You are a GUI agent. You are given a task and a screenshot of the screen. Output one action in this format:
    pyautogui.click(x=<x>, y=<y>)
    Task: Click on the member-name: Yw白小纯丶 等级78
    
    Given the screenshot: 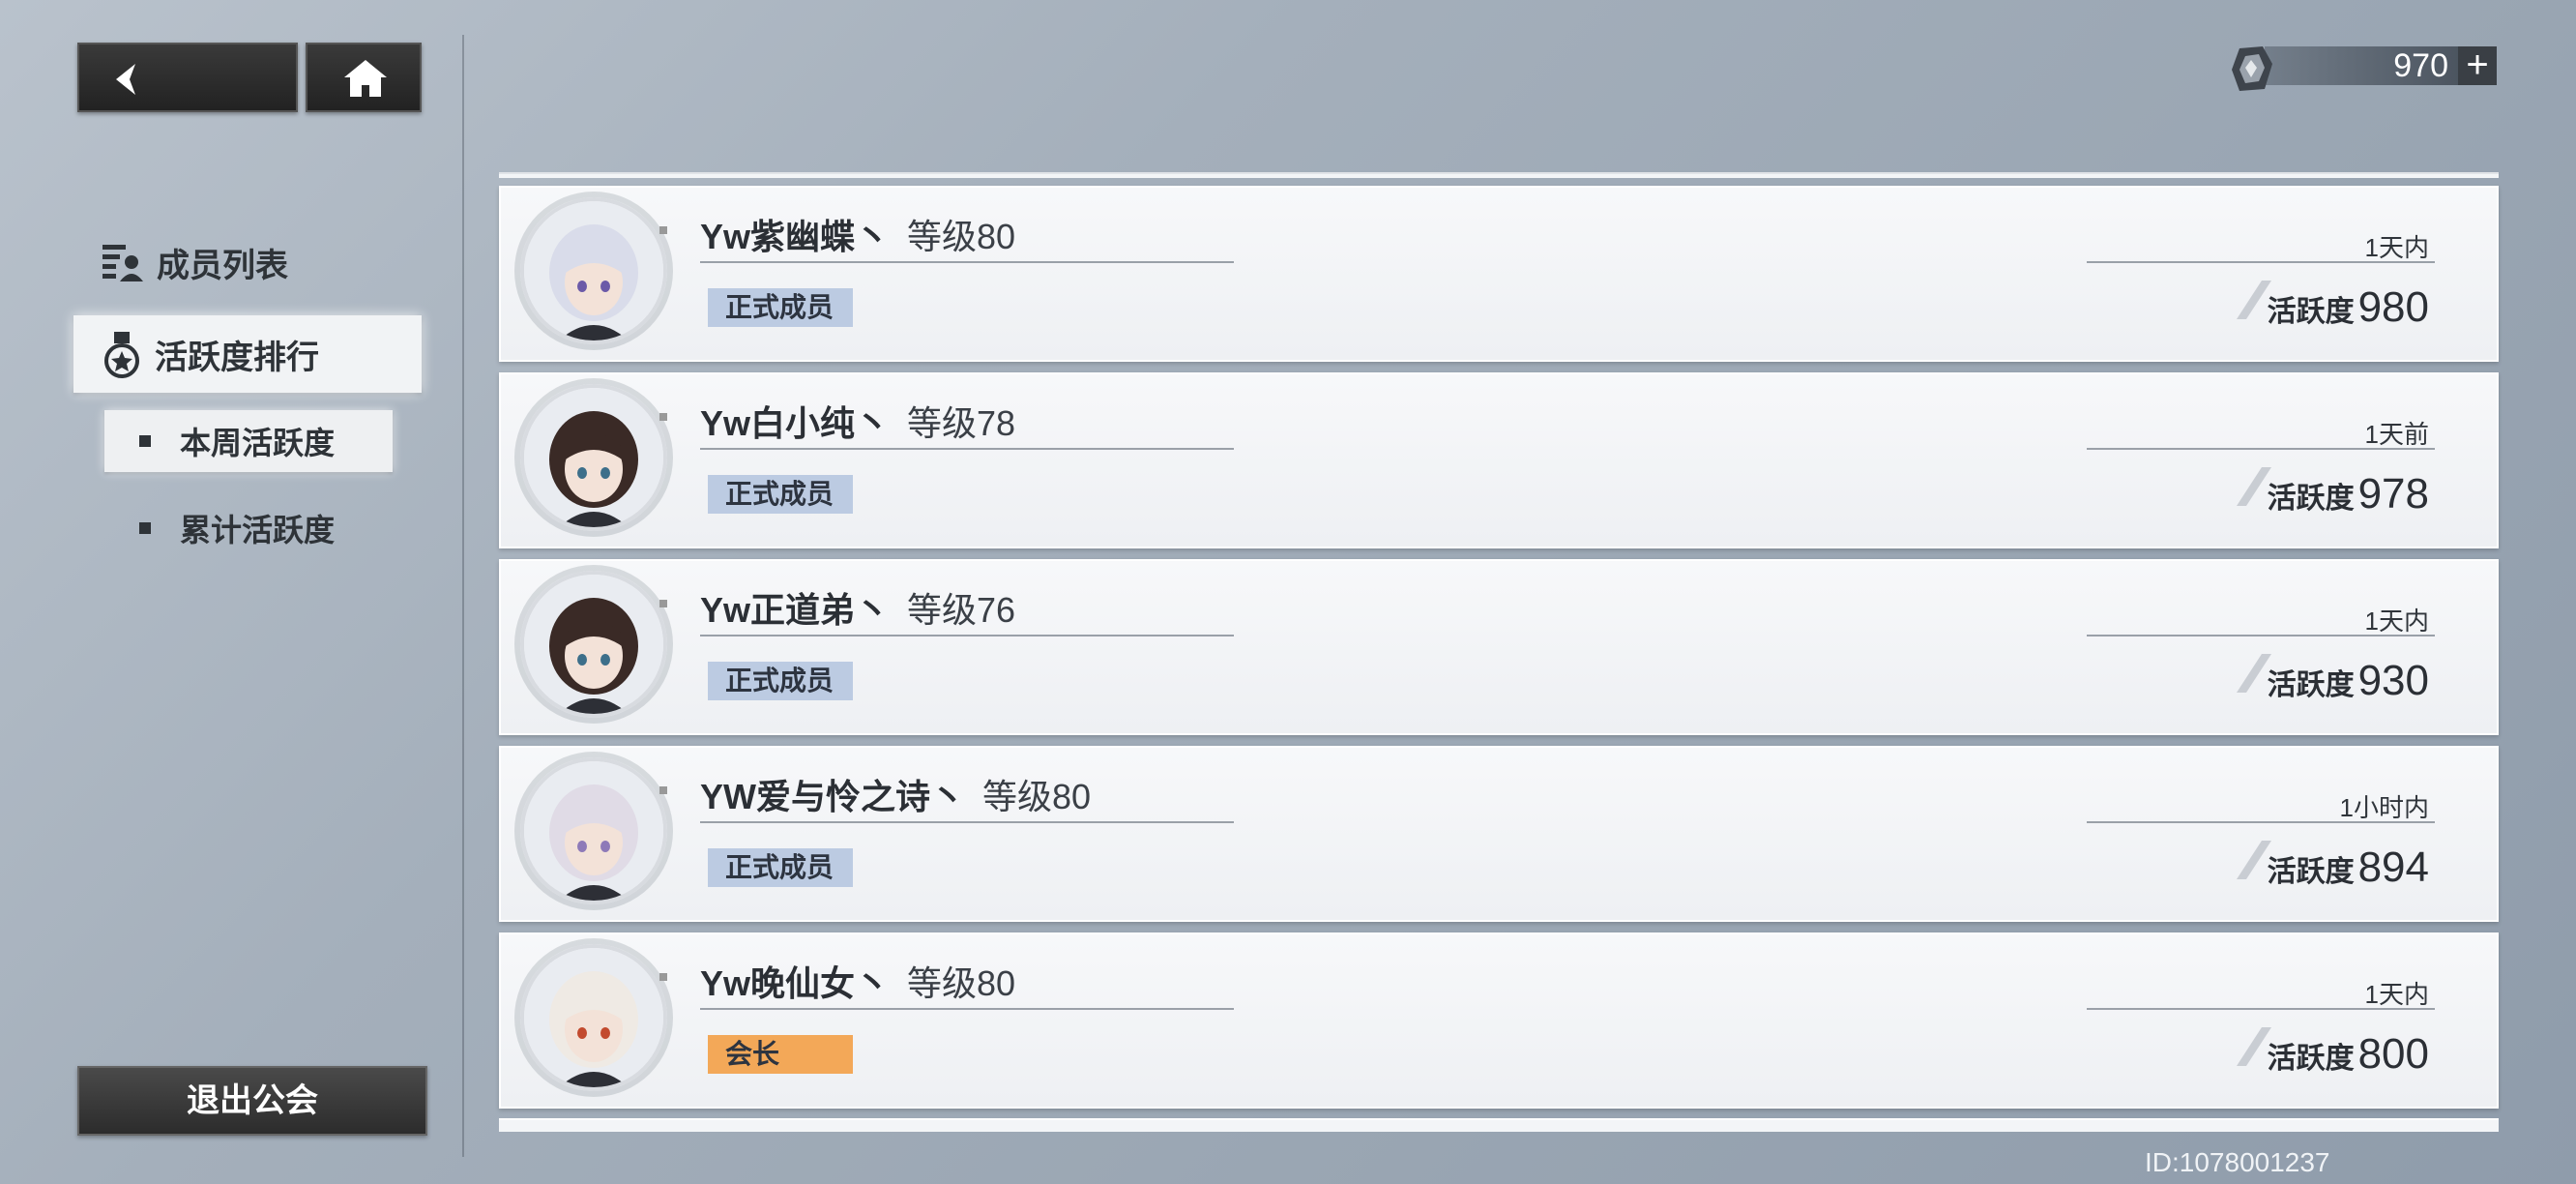 What is the action you would take?
    pyautogui.click(x=857, y=421)
    